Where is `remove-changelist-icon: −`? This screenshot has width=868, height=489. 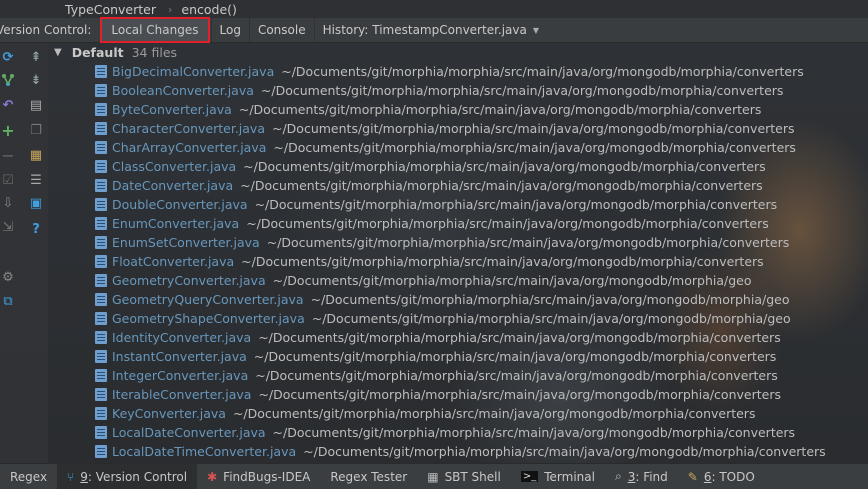
remove-changelist-icon: − is located at coordinates (8, 155).